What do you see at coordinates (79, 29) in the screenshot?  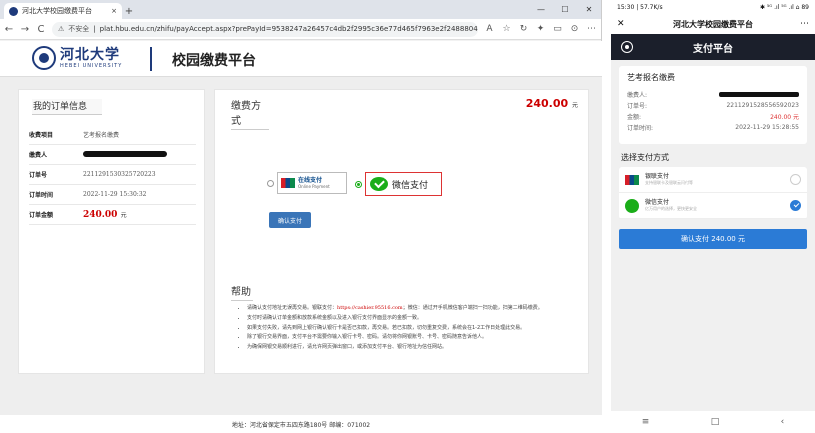 I see `insecure-label: 不安全` at bounding box center [79, 29].